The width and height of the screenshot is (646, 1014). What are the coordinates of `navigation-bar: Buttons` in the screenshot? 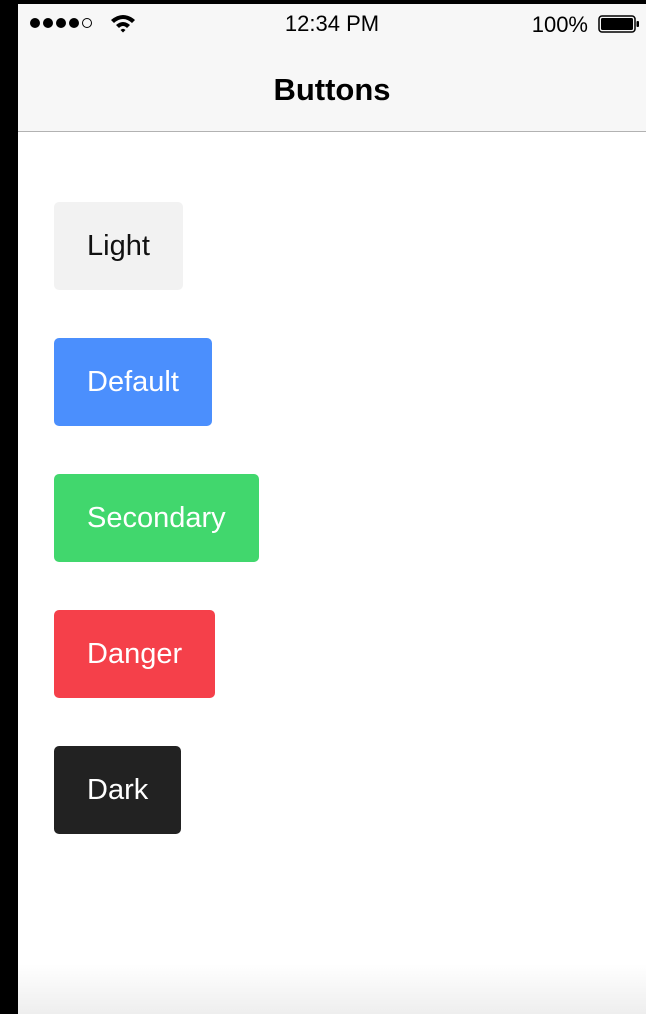 It's located at (332, 88).